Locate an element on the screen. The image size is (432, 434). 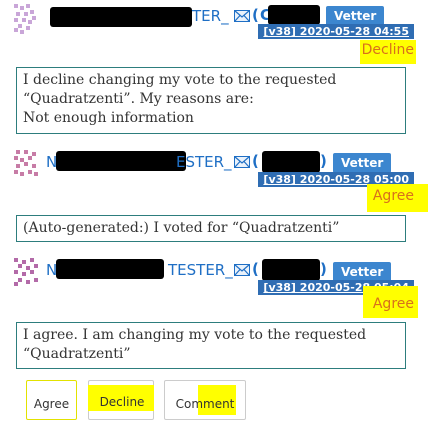
comment-button: Comment is located at coordinates (205, 400).